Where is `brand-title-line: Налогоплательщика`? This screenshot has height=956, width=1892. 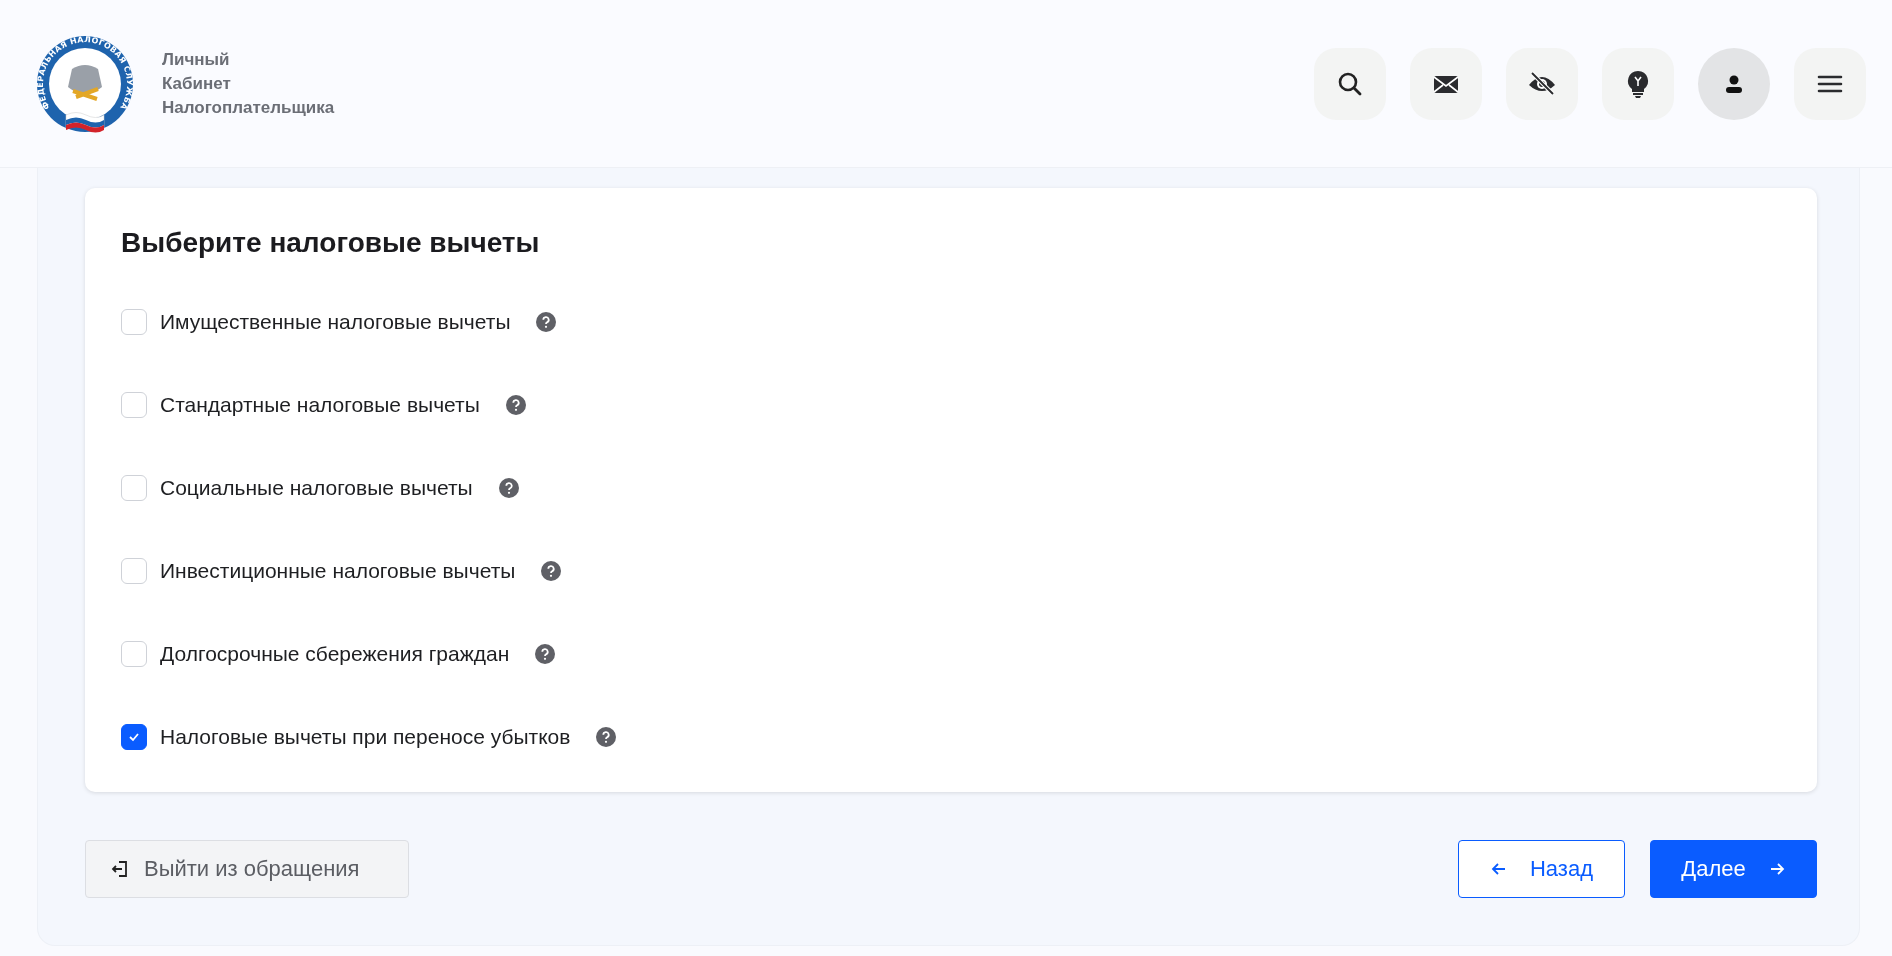 brand-title-line: Налогоплательщика is located at coordinates (248, 107).